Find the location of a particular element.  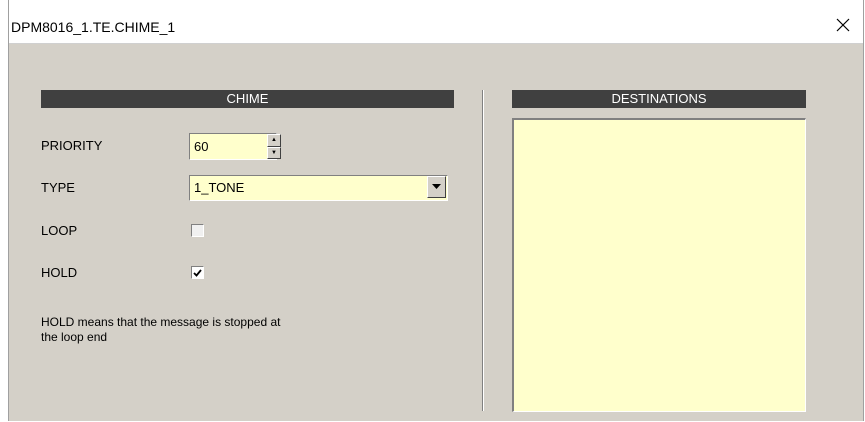

spin-up-button: ▲ is located at coordinates (274, 140).